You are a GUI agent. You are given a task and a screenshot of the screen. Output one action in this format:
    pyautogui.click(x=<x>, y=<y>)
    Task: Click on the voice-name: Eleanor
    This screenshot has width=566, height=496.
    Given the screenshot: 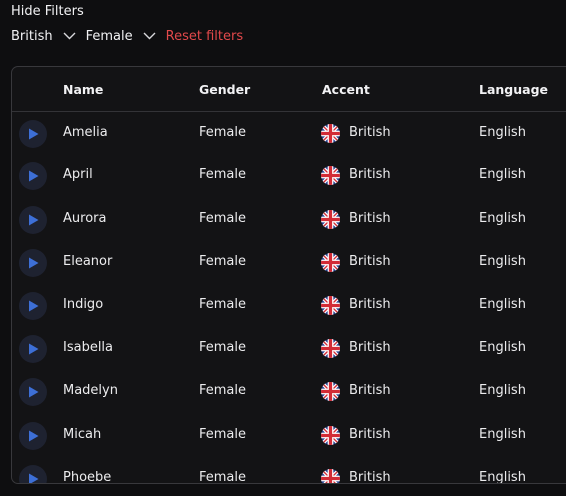 What is the action you would take?
    pyautogui.click(x=88, y=261)
    